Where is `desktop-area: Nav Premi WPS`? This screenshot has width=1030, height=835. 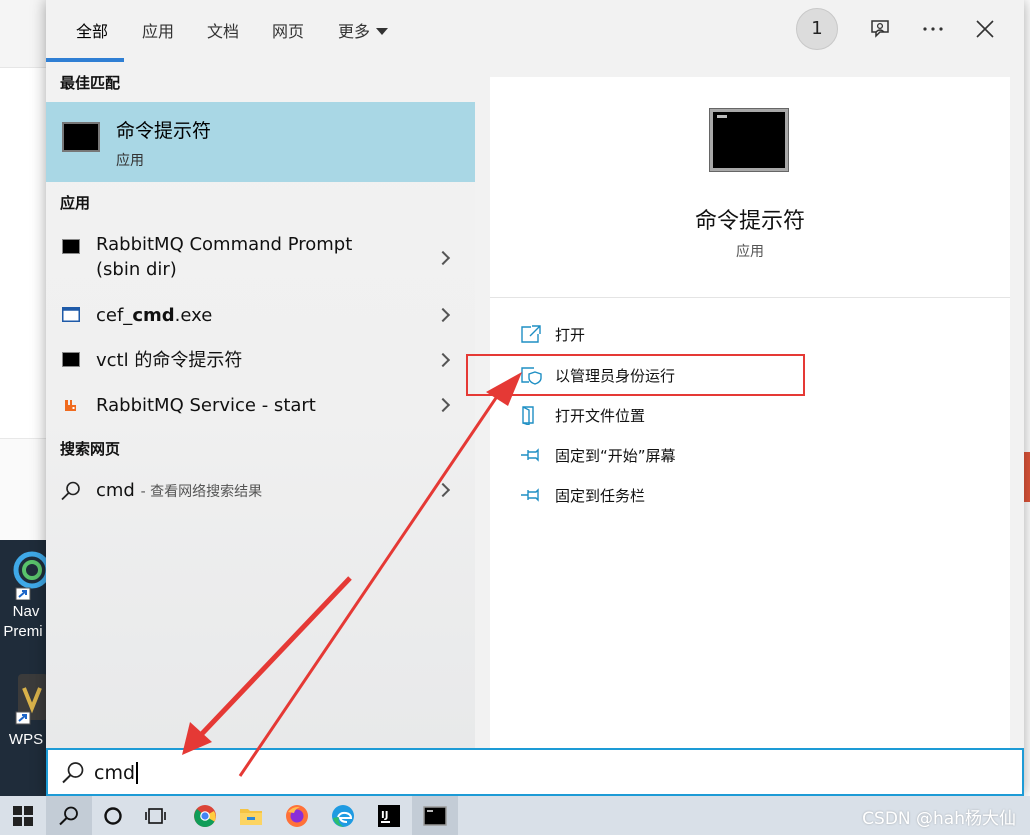 desktop-area: Nav Premi WPS is located at coordinates (25, 668).